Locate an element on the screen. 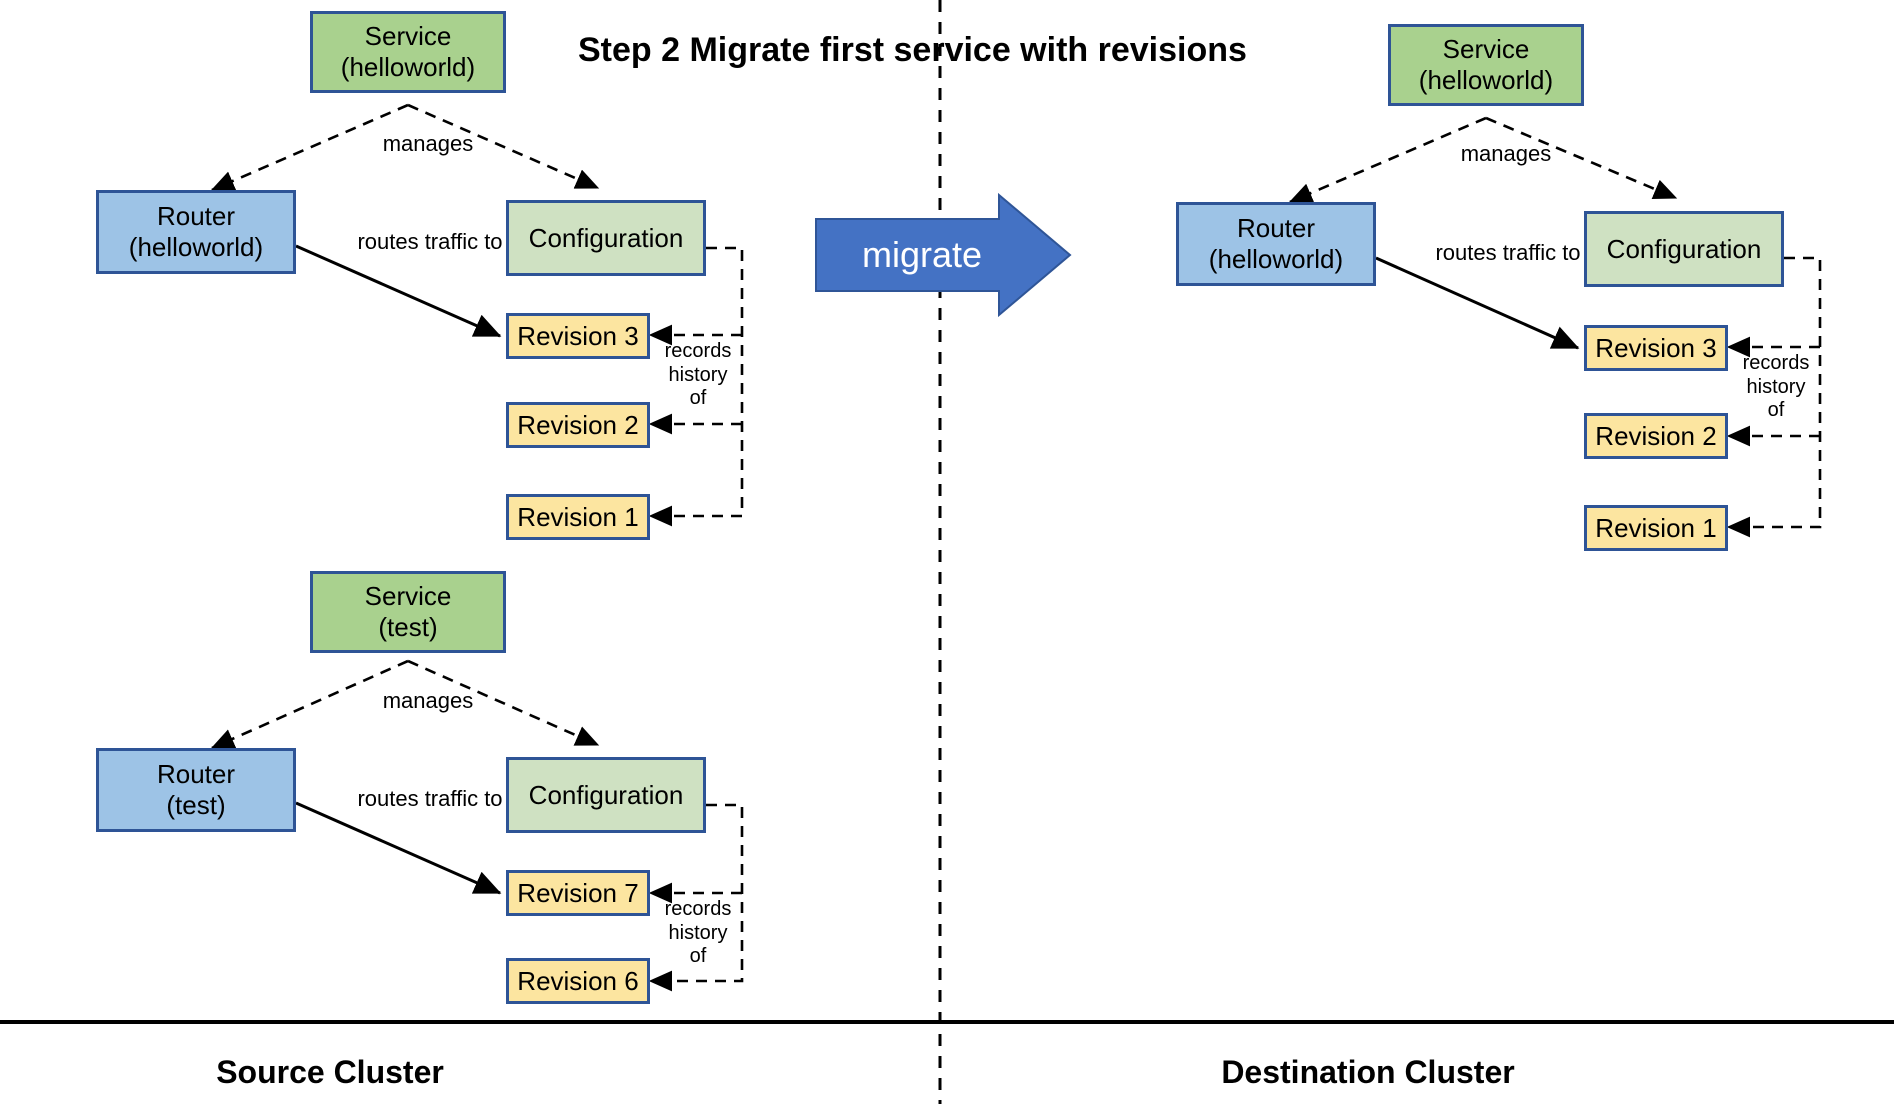  edge-label-manages-helloworld-source: manages is located at coordinates (428, 143).